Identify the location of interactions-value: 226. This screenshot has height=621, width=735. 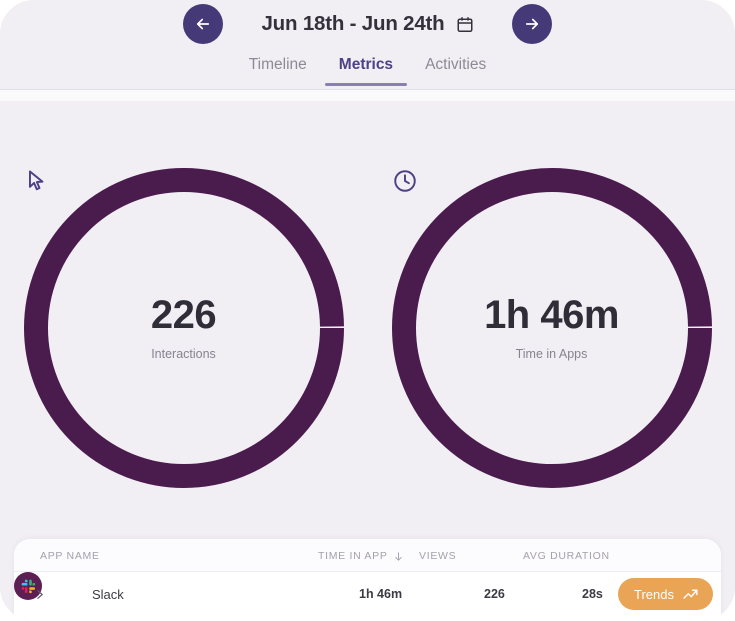
(183, 315).